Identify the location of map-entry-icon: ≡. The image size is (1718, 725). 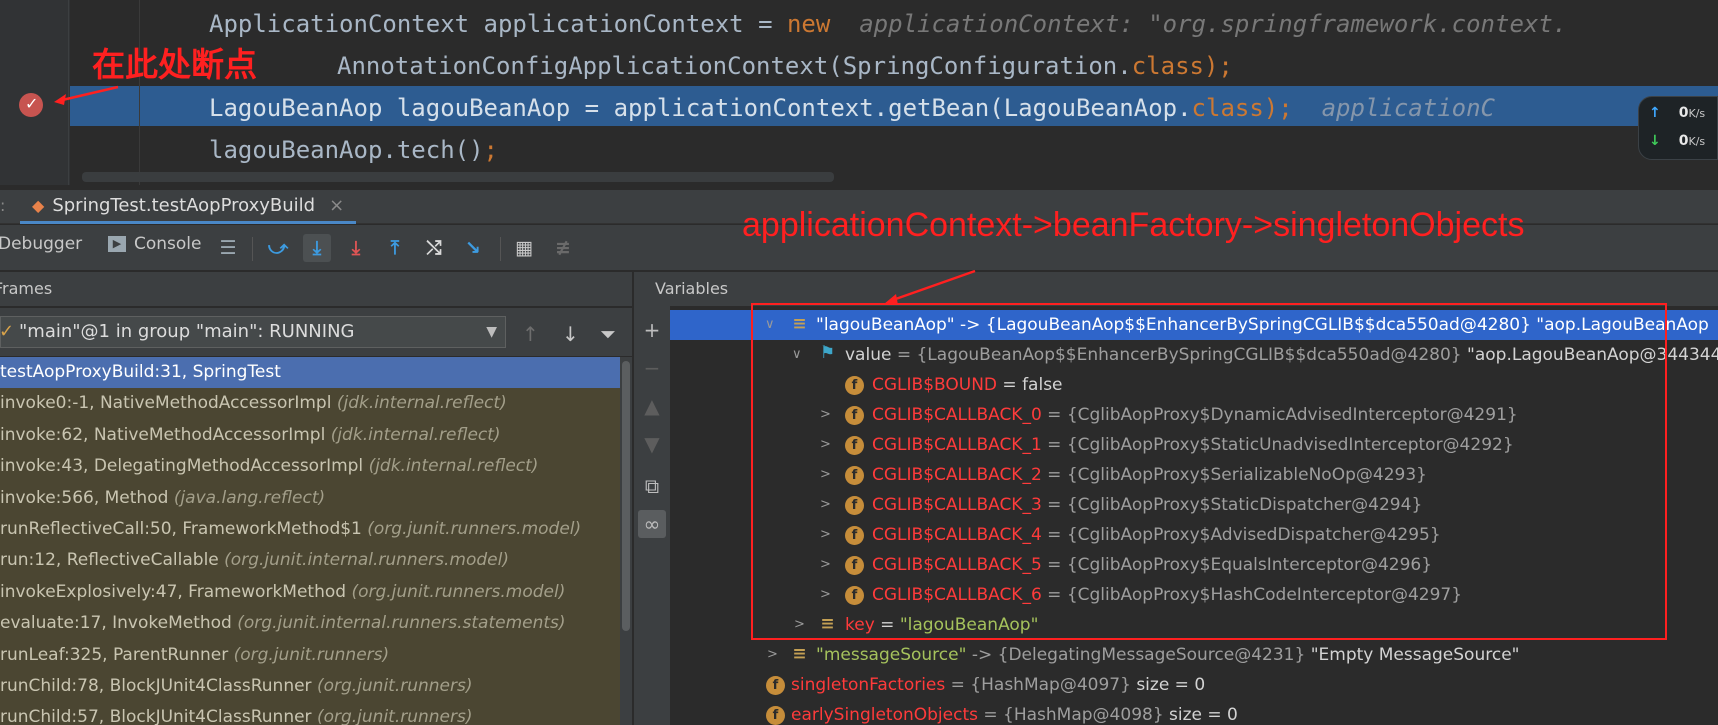
(799, 654).